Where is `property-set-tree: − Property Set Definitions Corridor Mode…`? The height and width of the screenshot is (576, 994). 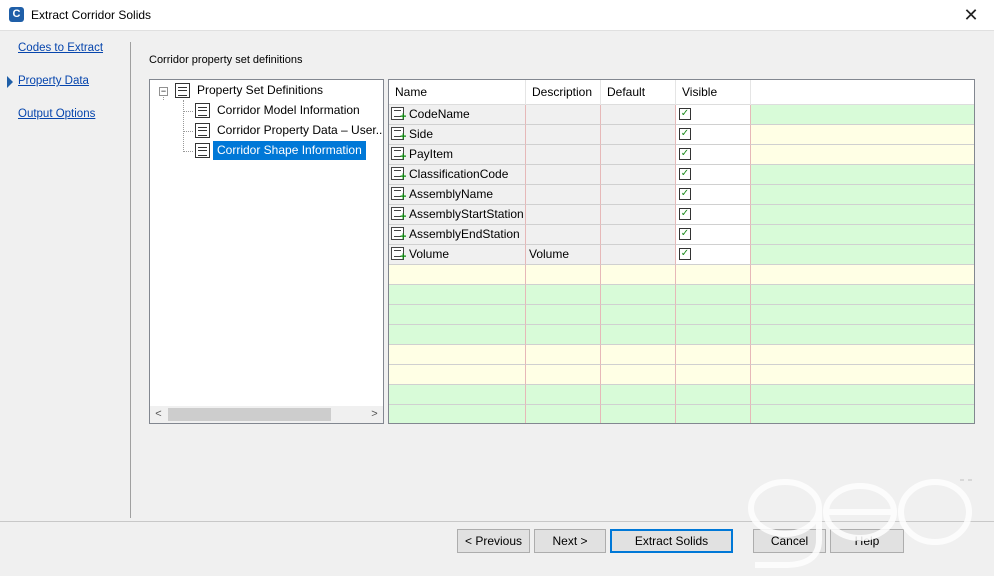
property-set-tree: − Property Set Definitions Corridor Mode… is located at coordinates (266, 251).